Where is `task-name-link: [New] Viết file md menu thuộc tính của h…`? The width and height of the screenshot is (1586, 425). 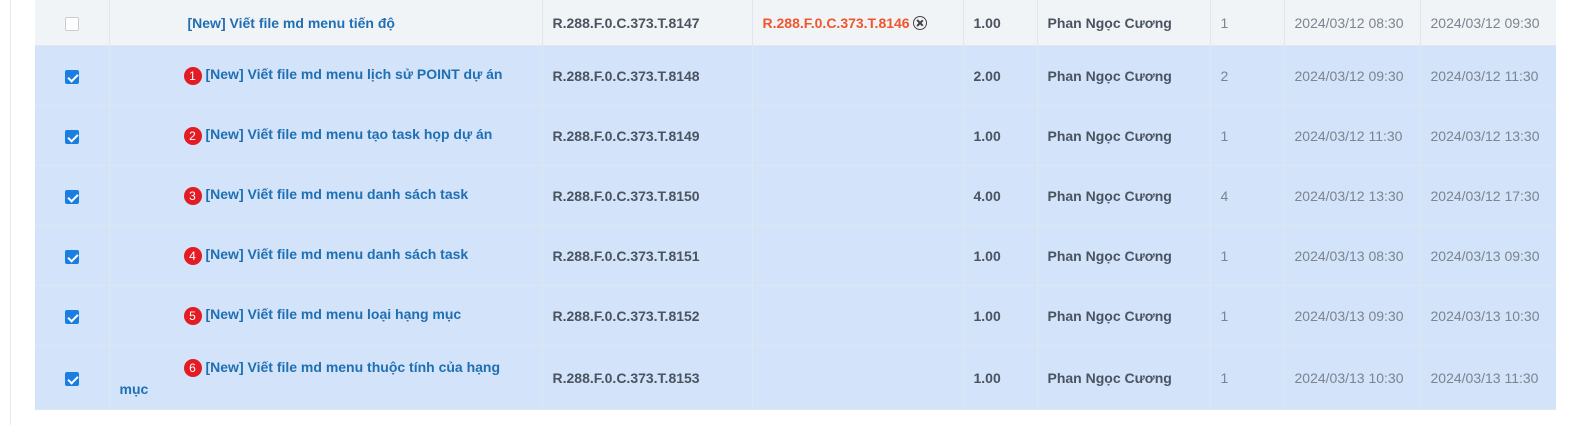 task-name-link: [New] Viết file md menu thuộc tính của h… is located at coordinates (310, 378).